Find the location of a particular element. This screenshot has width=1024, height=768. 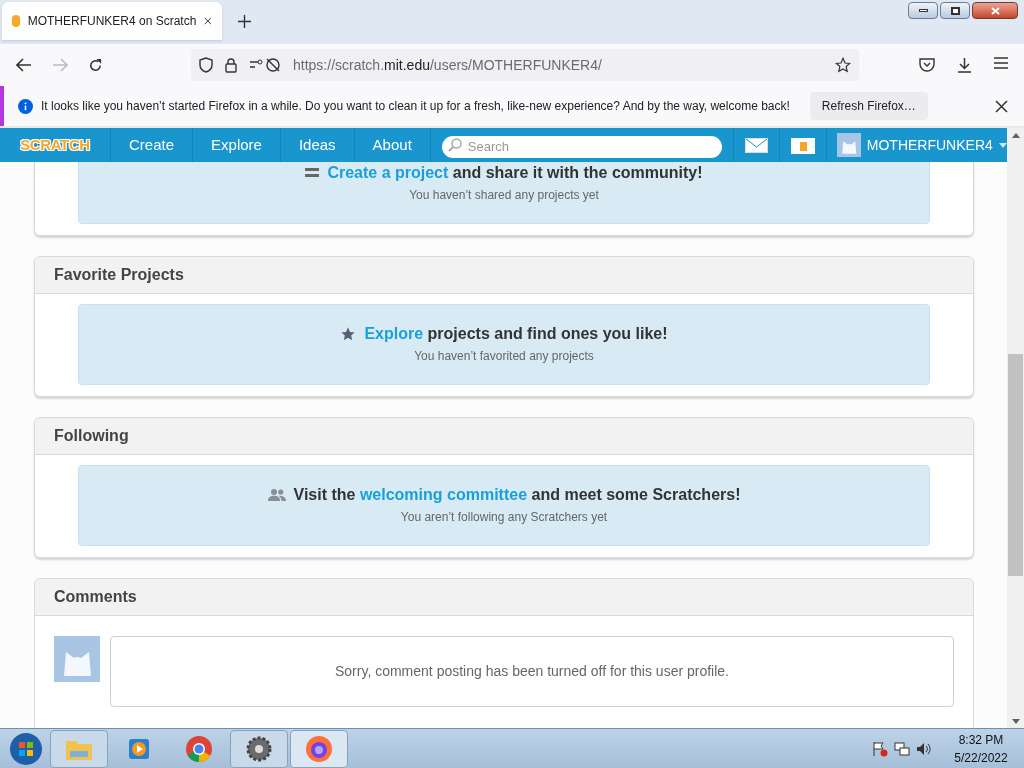

reload-icon is located at coordinates (95, 65).